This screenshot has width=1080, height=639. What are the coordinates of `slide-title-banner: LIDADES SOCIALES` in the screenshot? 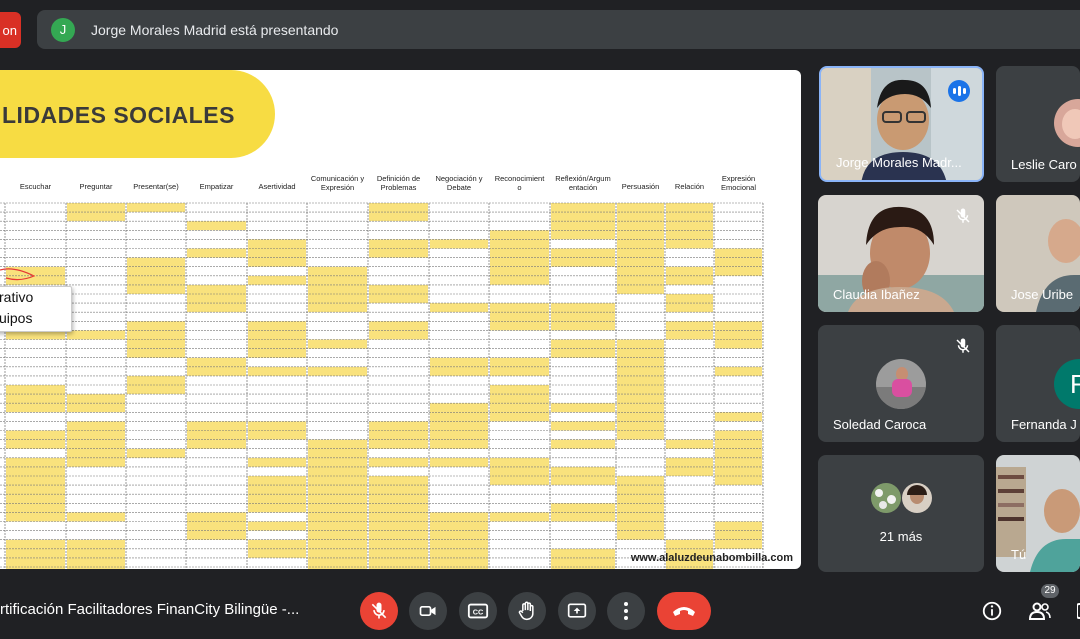 It's located at (137, 114).